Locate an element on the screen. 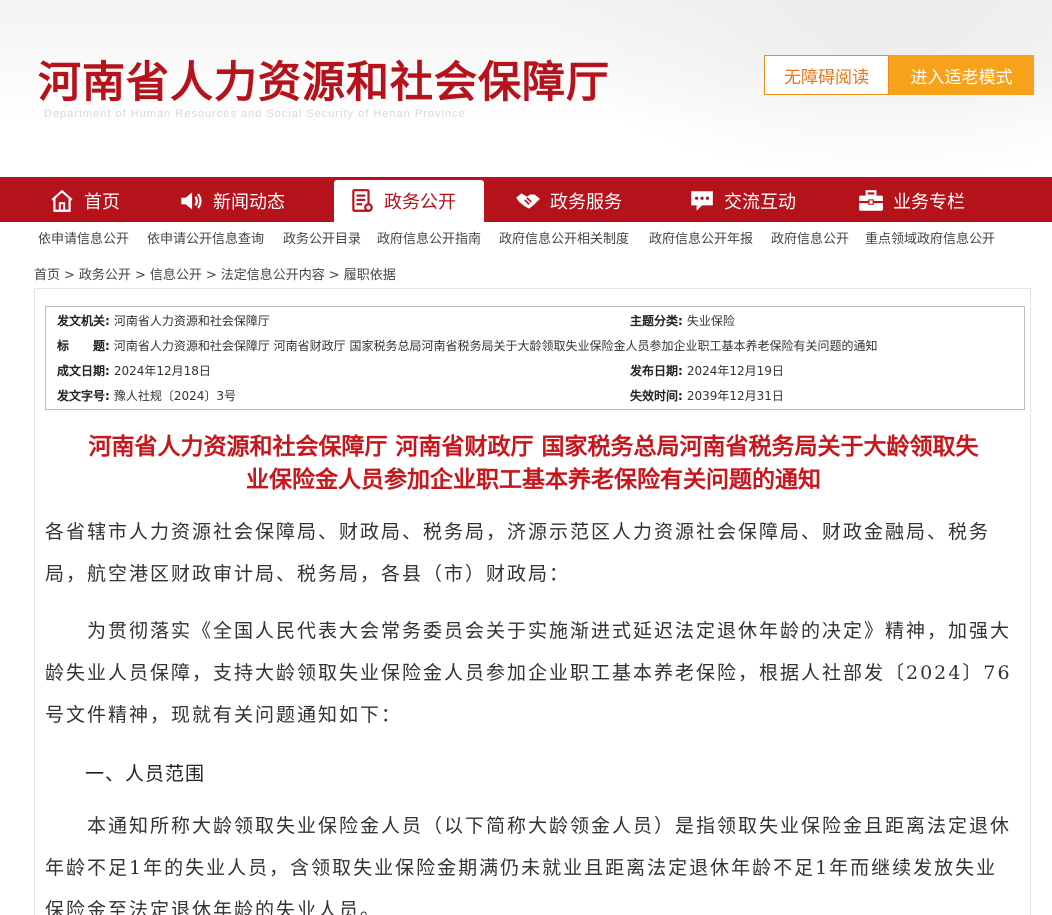  breadcrumb: 首页 > 政务公开 > 信息公开 > 法定信息公开内容 > 履职依据 is located at coordinates (215, 273).